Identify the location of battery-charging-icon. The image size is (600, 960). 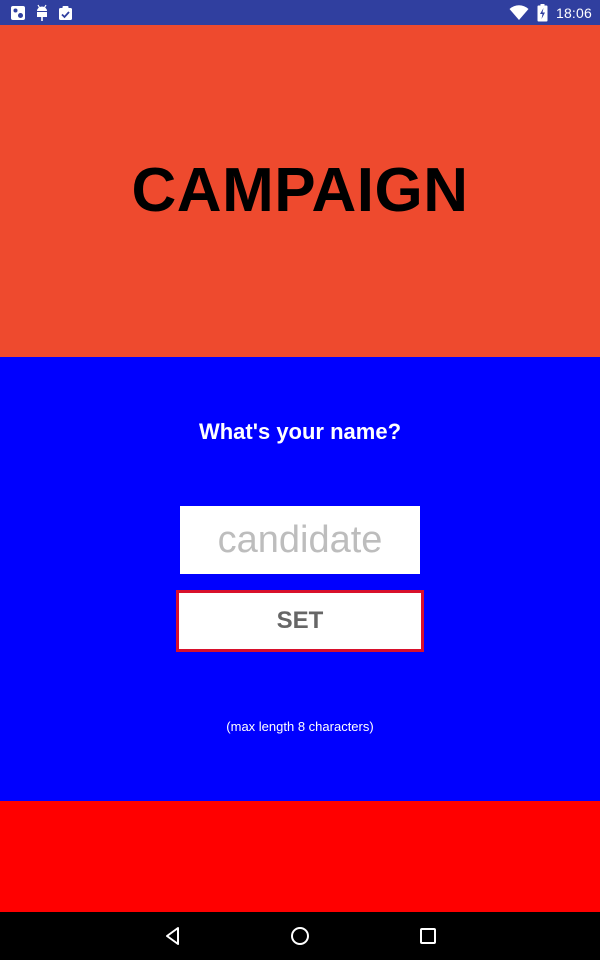
(542, 12).